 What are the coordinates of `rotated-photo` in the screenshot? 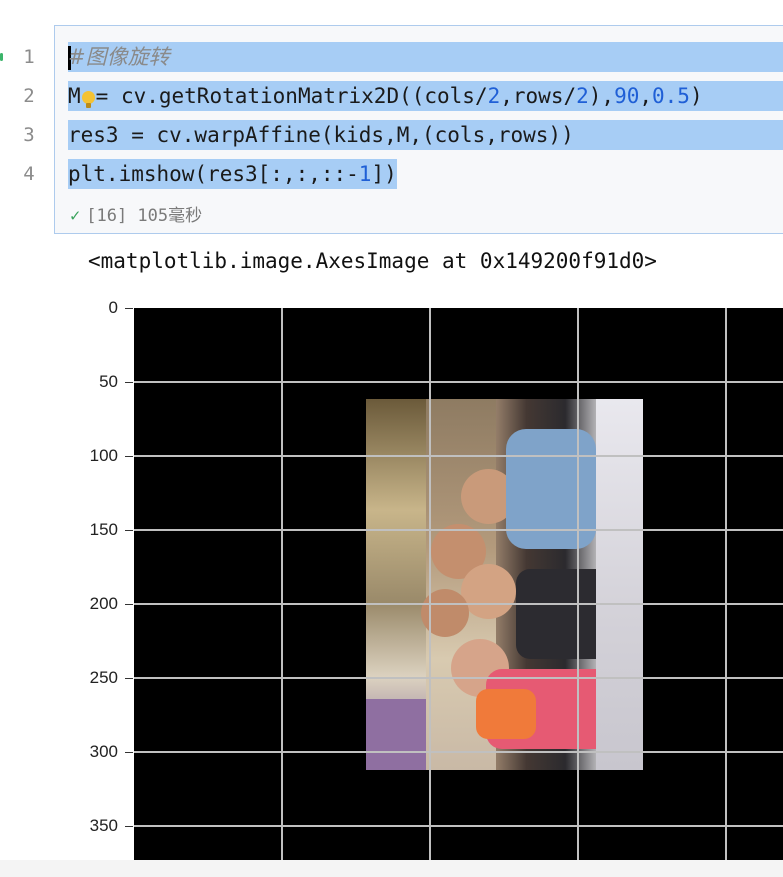 It's located at (504, 584).